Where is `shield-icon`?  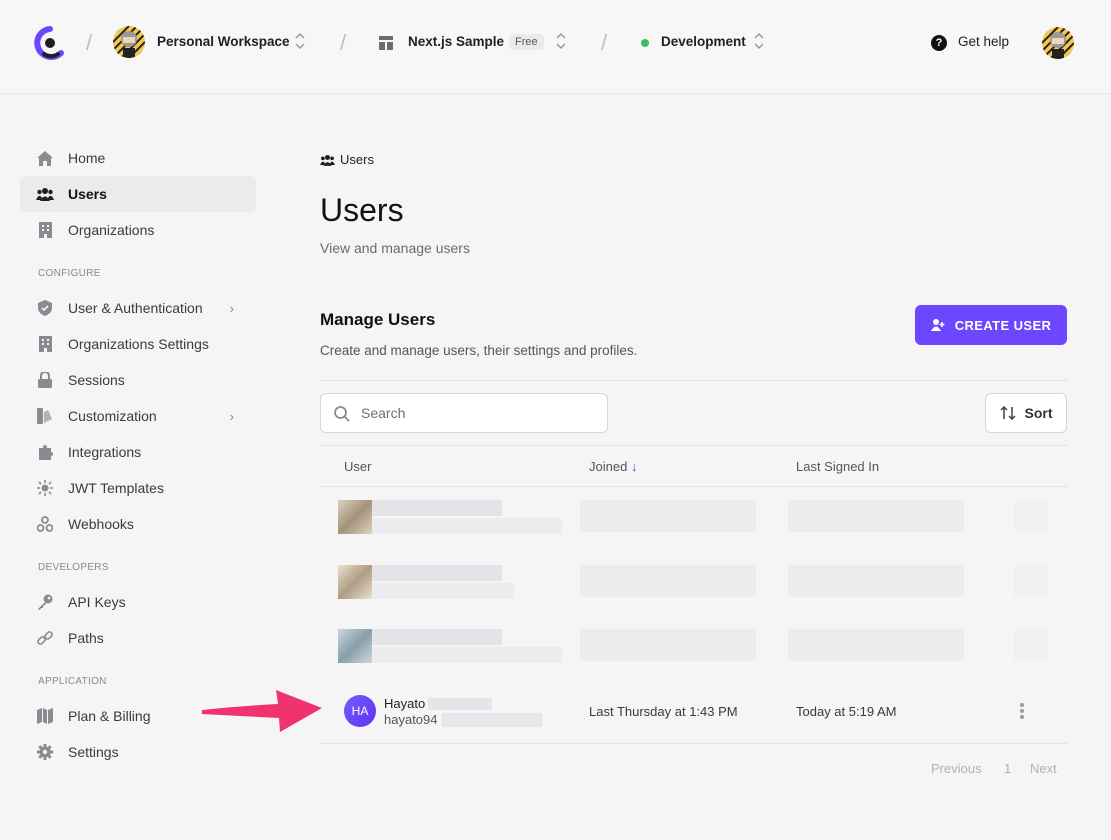
shield-icon is located at coordinates (45, 308).